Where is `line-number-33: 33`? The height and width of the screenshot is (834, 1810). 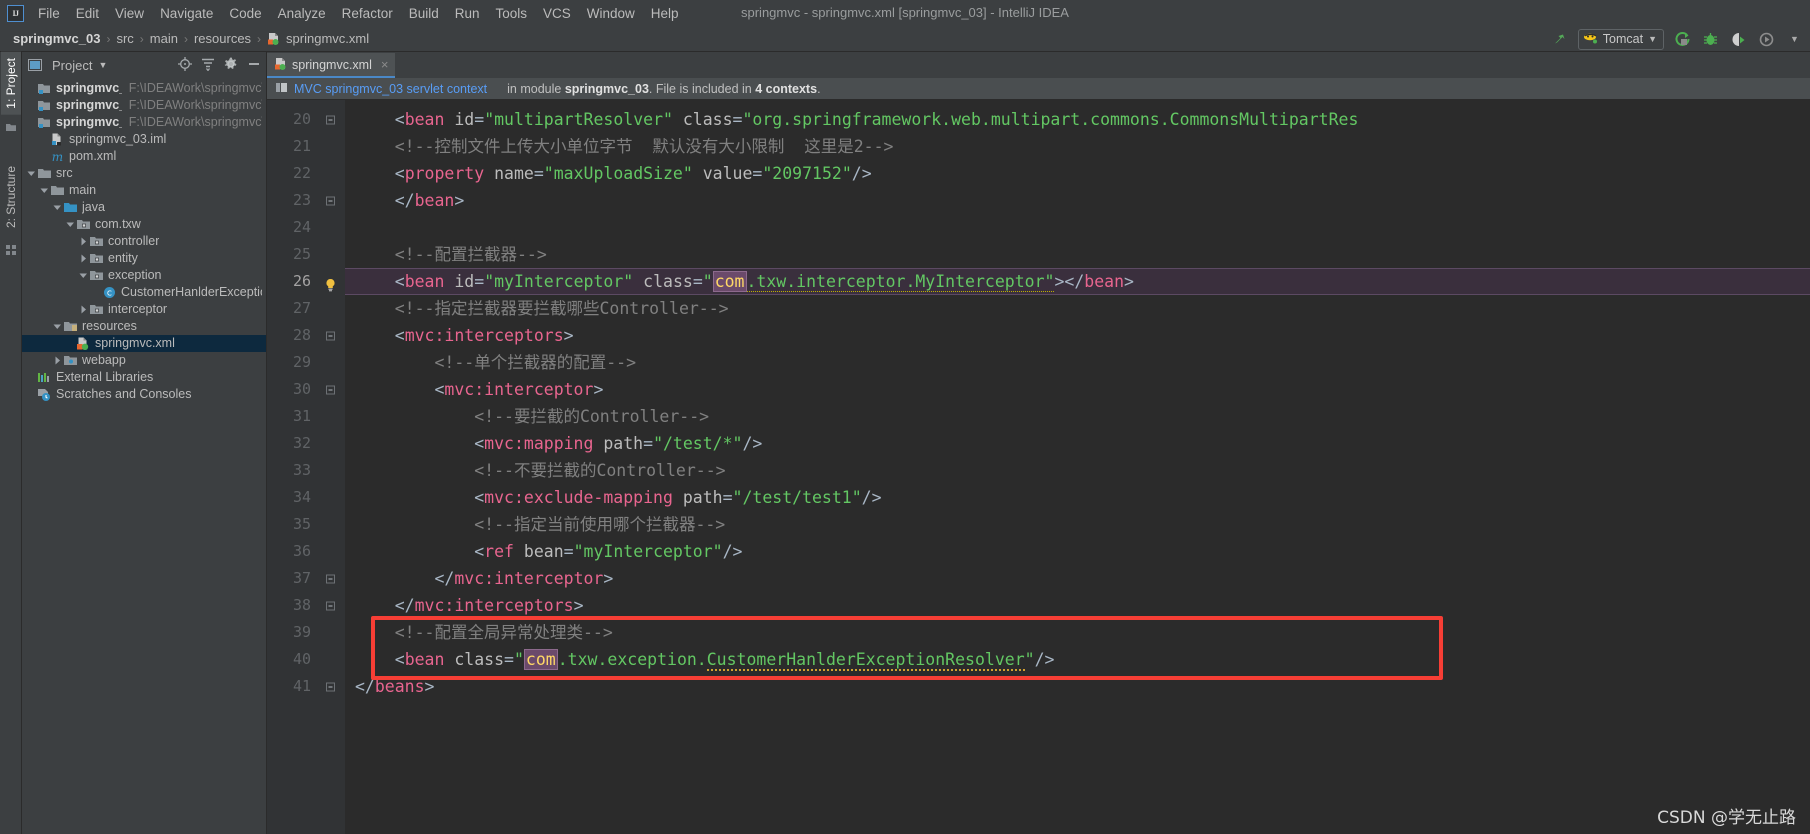
line-number-33: 33 is located at coordinates (306, 470).